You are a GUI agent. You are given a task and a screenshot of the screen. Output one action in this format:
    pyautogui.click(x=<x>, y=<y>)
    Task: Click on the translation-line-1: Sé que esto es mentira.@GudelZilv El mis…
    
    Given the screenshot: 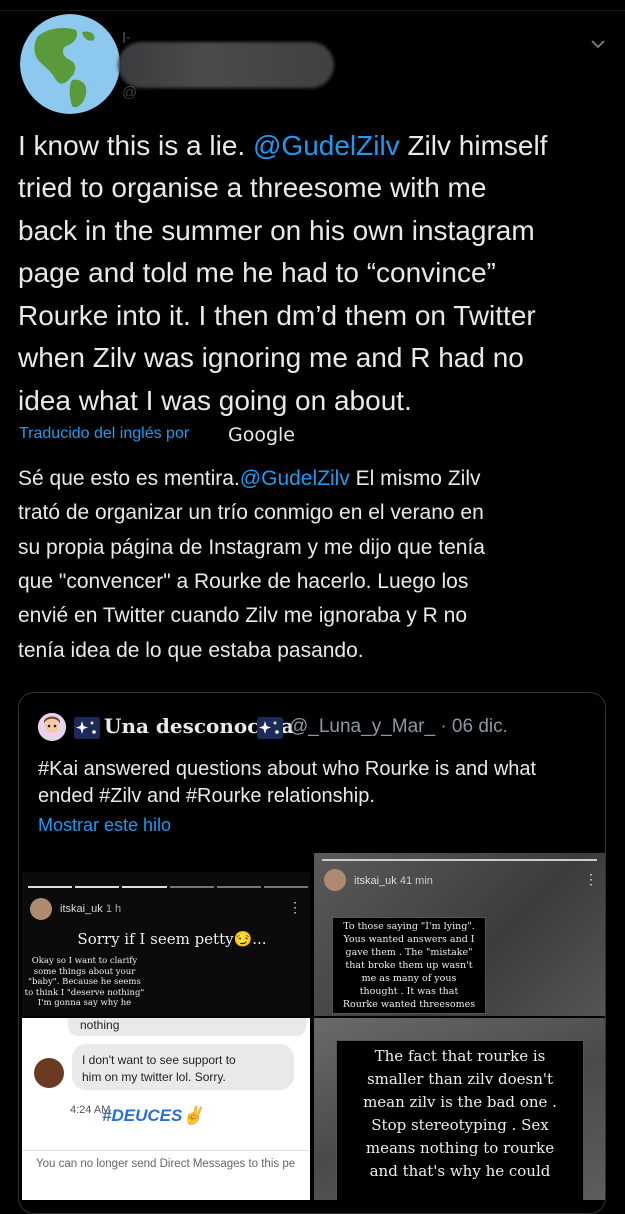 What is the action you would take?
    pyautogui.click(x=249, y=478)
    